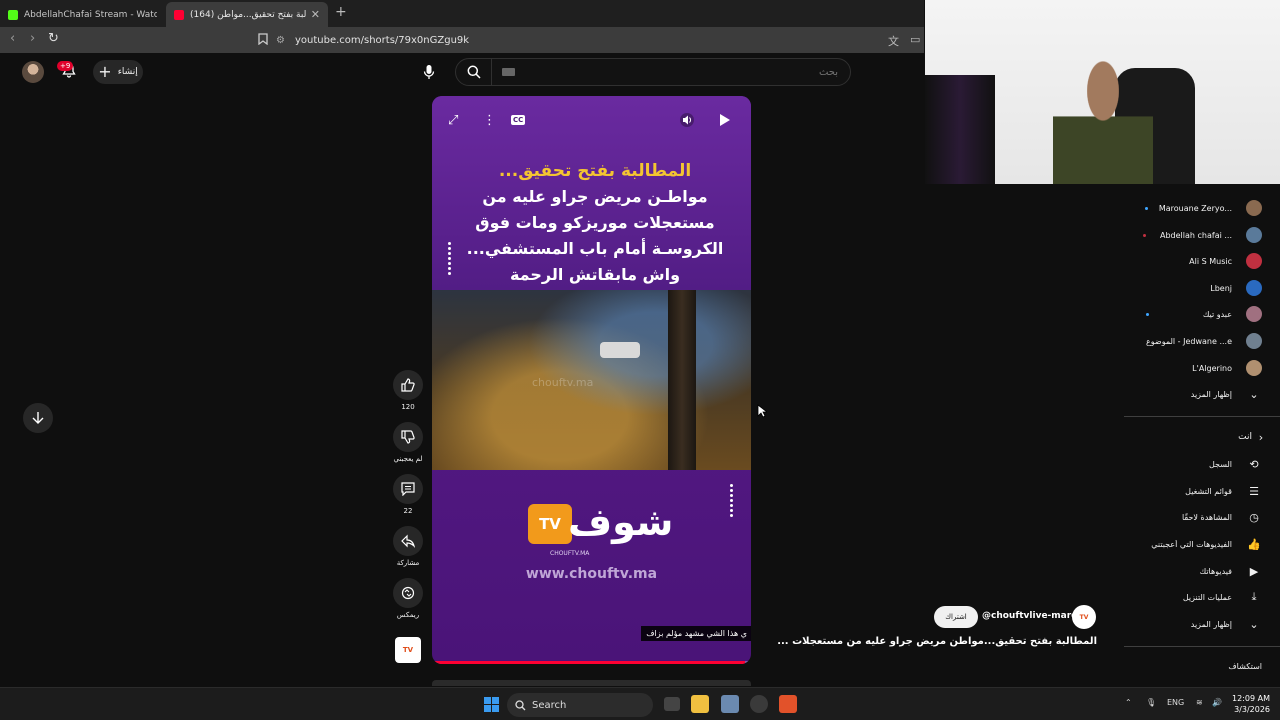  What do you see at coordinates (1254, 491) in the screenshot?
I see `playlists-icon: ☰` at bounding box center [1254, 491].